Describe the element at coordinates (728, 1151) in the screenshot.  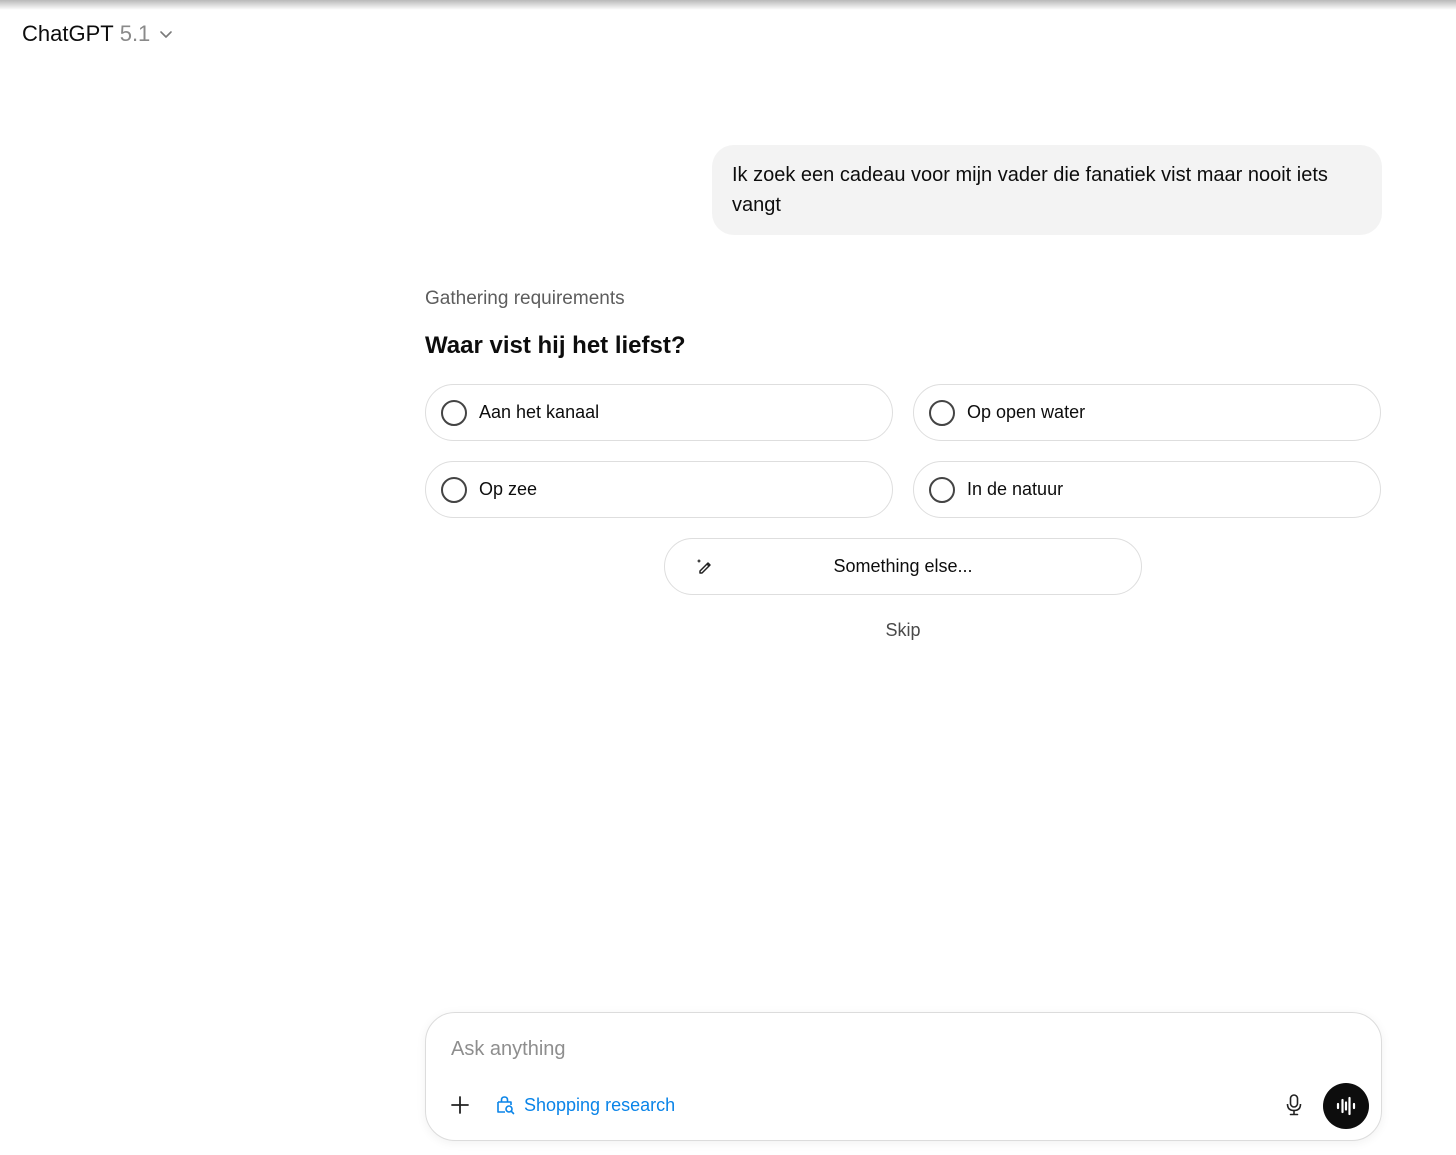
I see `footer-disclaimer` at that location.